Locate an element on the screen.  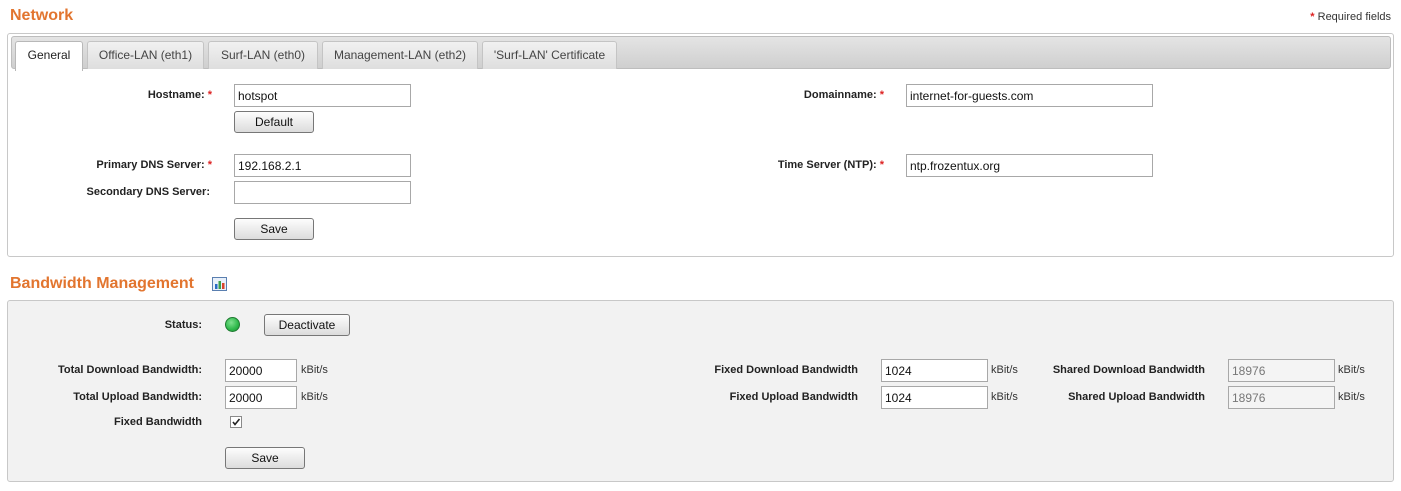
deactivate-button: Deactivate is located at coordinates (307, 325).